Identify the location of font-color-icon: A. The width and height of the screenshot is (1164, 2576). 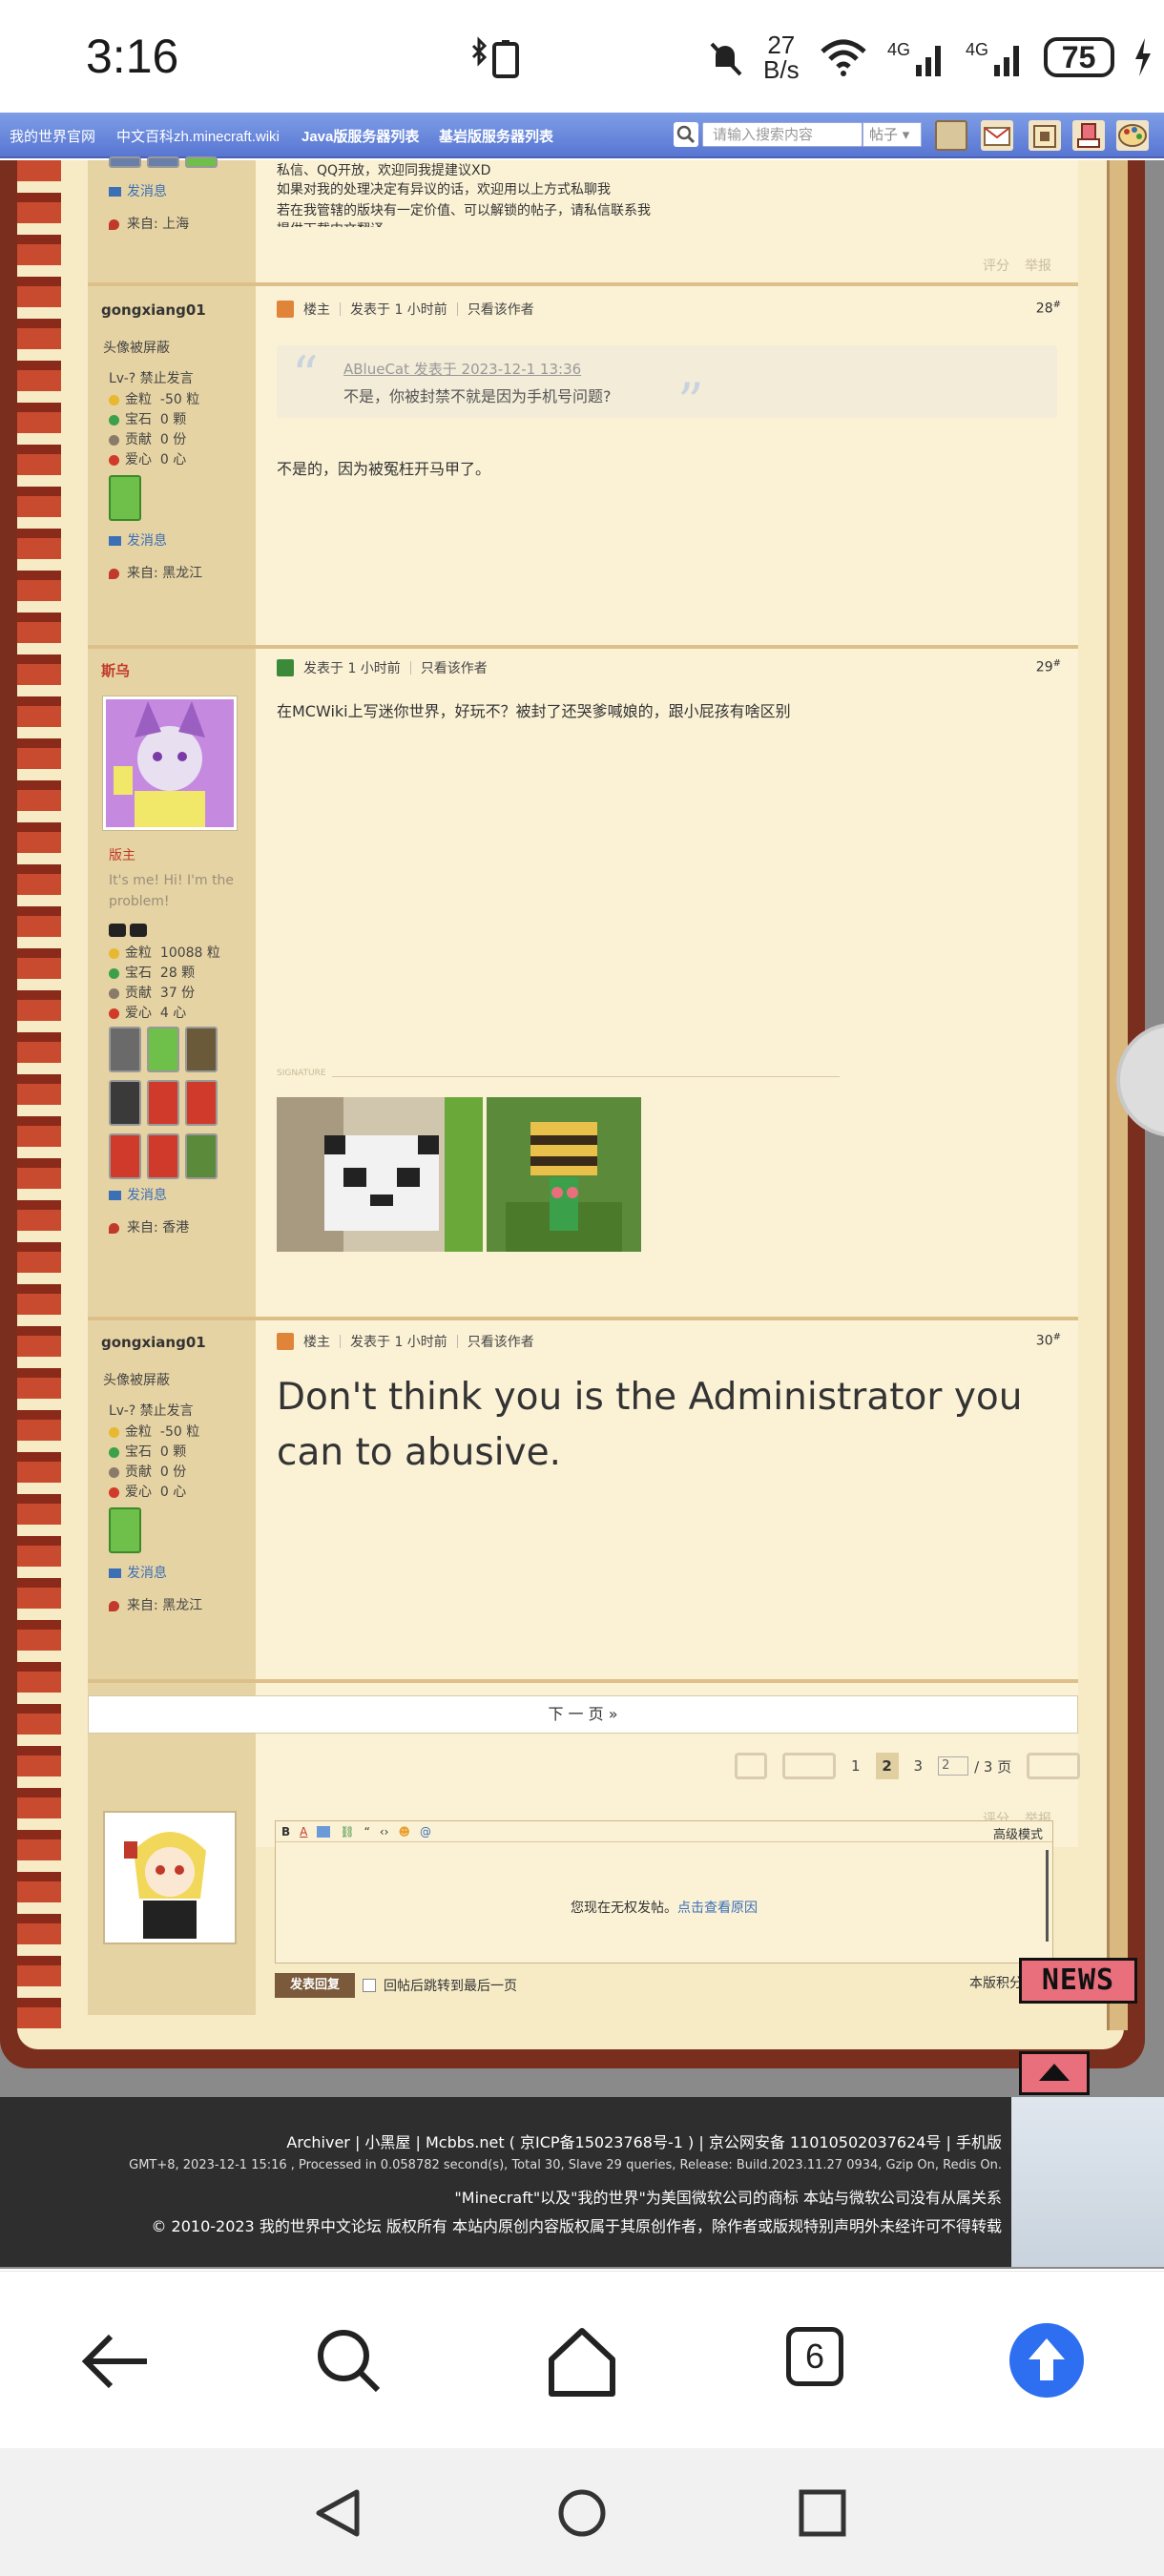
(303, 1832).